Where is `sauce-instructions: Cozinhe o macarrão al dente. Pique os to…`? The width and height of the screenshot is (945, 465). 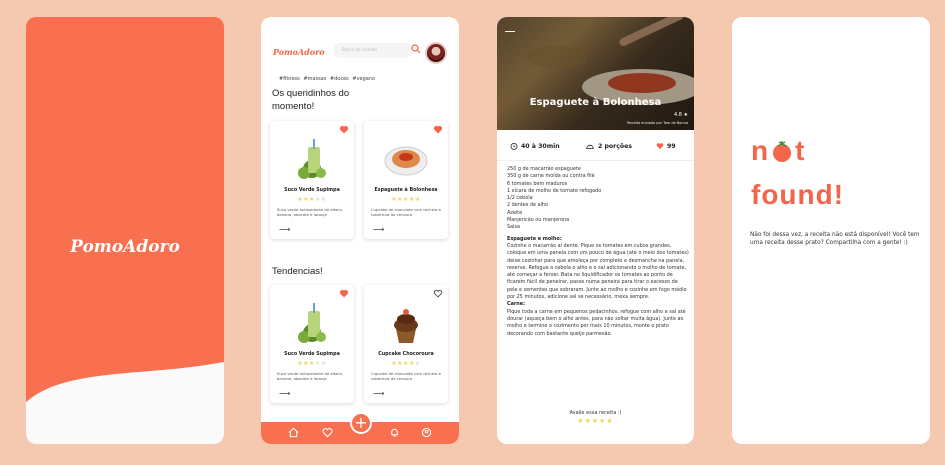 sauce-instructions: Cozinhe o macarrão al dente. Pique os to… is located at coordinates (598, 271).